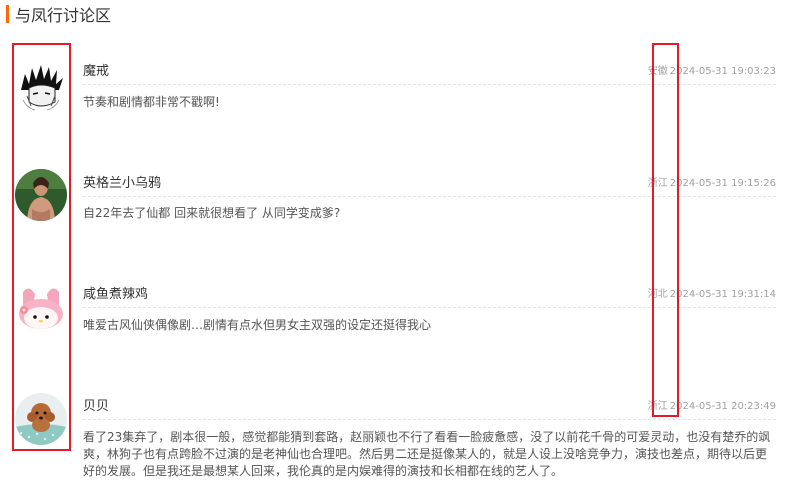 The width and height of the screenshot is (800, 482). I want to click on person-photo-avatar-icon, so click(41, 195).